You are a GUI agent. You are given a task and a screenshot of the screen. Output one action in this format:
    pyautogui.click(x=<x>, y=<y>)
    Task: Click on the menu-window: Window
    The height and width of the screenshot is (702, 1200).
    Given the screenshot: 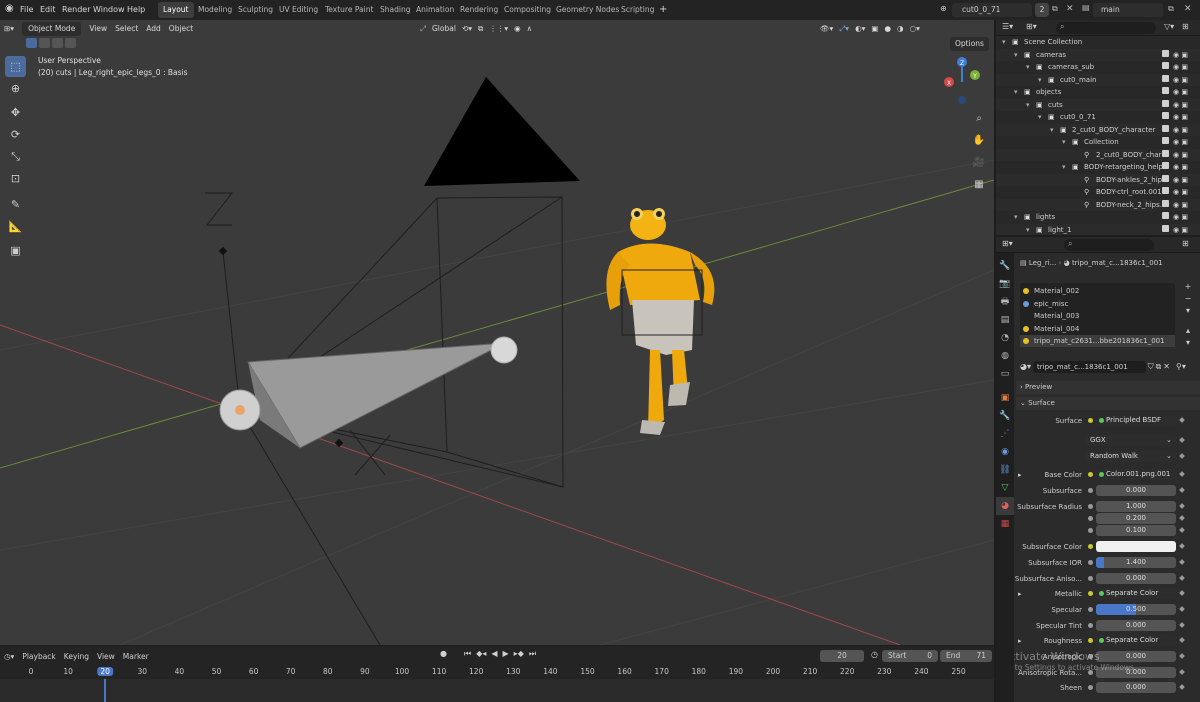 What is the action you would take?
    pyautogui.click(x=109, y=10)
    